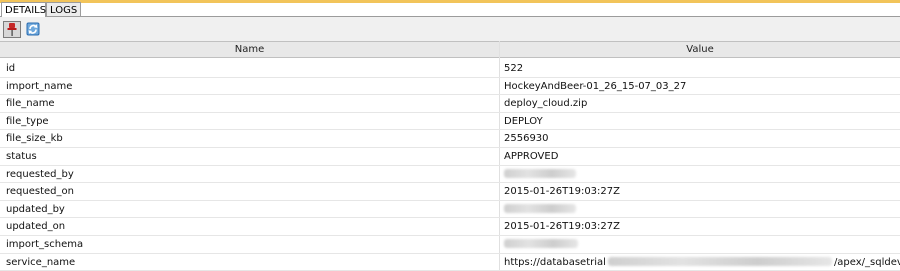 Image resolution: width=900 pixels, height=271 pixels. I want to click on row-value: https://databasetrial/apex/_sqldev/, so click(702, 262).